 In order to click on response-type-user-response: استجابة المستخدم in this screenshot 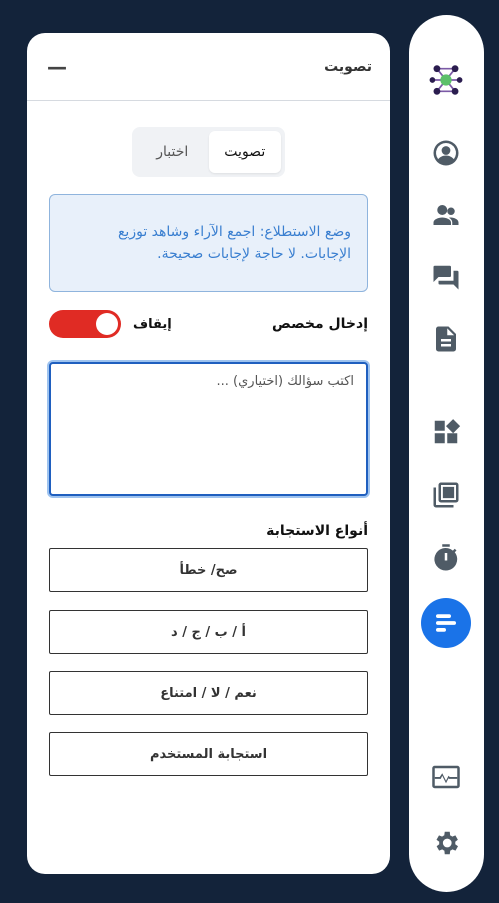, I will do `click(208, 754)`.